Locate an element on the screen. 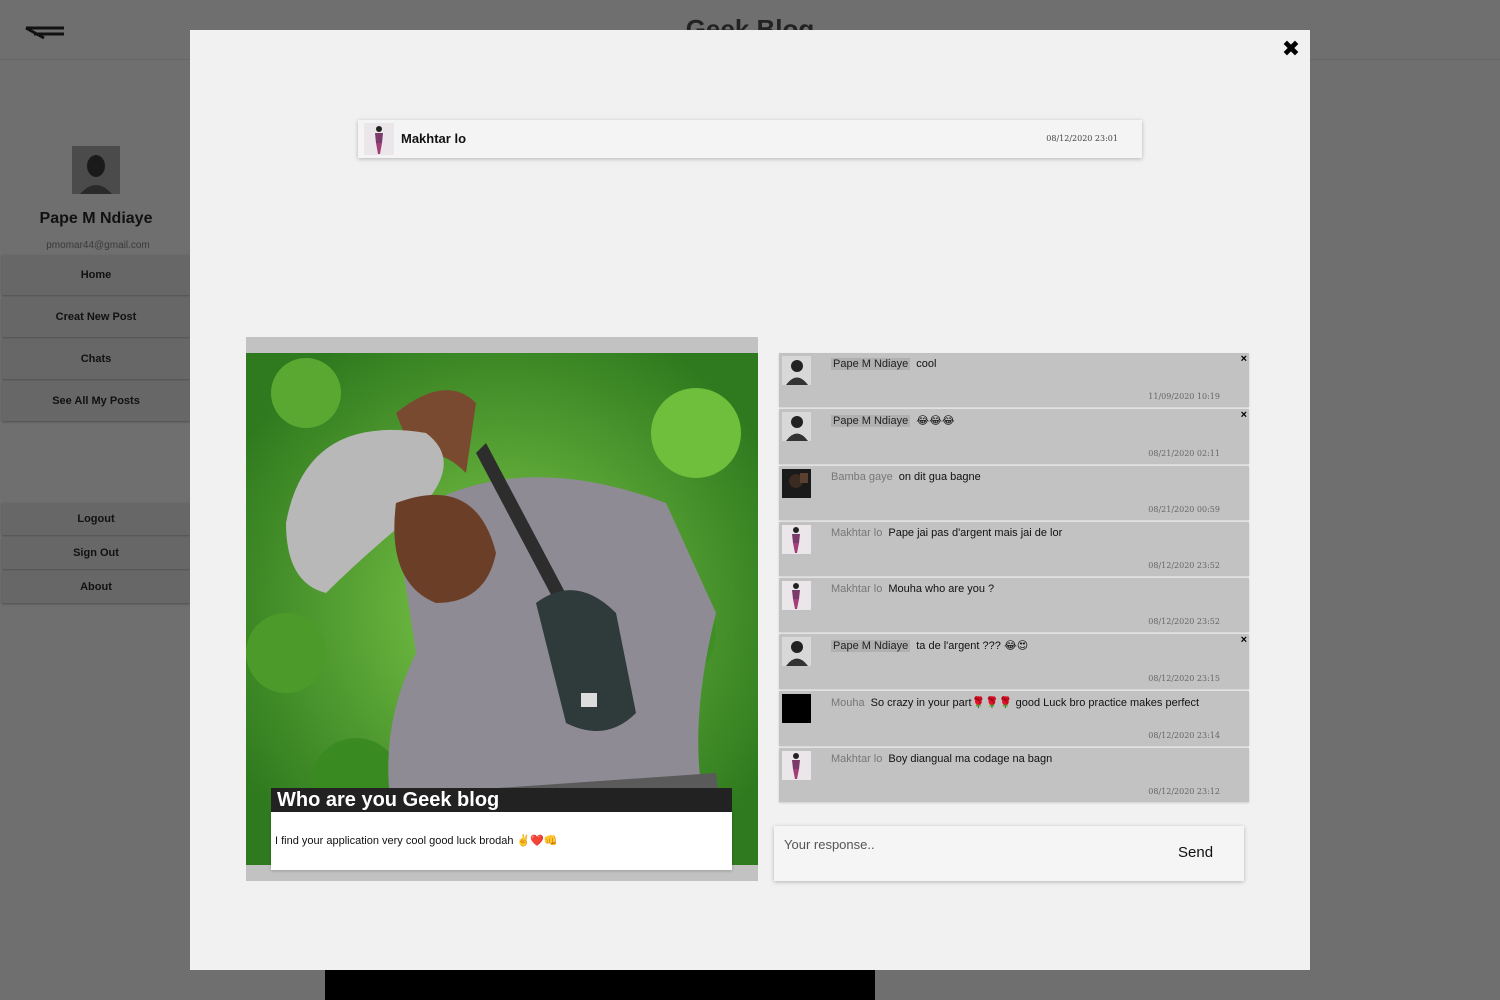 This screenshot has width=1500, height=1000. post-title: Who are you Geek blog is located at coordinates (388, 800).